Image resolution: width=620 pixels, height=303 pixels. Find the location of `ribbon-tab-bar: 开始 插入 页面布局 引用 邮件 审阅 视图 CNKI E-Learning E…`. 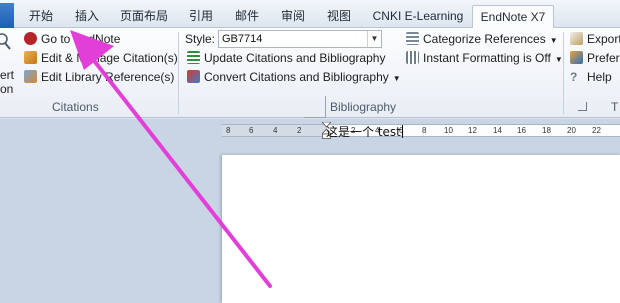

ribbon-tab-bar: 开始 插入 页面布局 引用 邮件 审阅 视图 CNKI E-Learning E… is located at coordinates (310, 14).